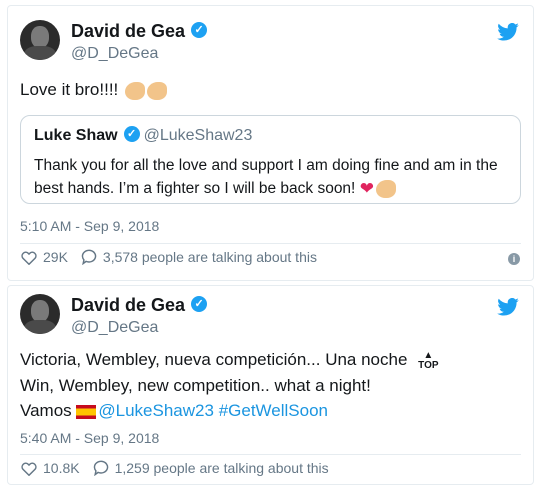 This screenshot has height=493, width=545. What do you see at coordinates (198, 135) in the screenshot?
I see `quoted-author-handle: @LukeShaw23` at bounding box center [198, 135].